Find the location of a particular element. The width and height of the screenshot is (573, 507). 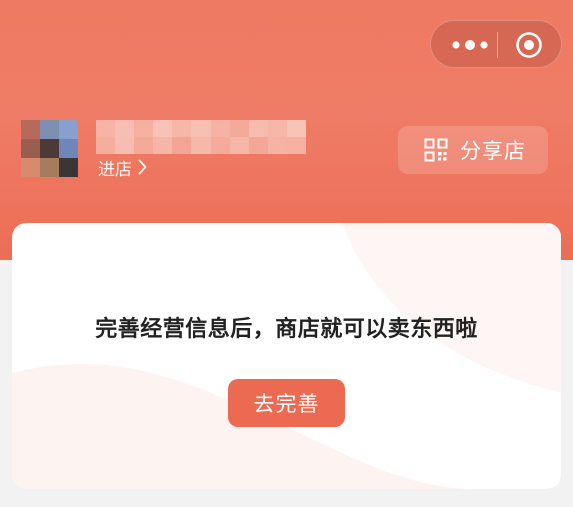

enter-store-label: 进店 is located at coordinates (115, 169).